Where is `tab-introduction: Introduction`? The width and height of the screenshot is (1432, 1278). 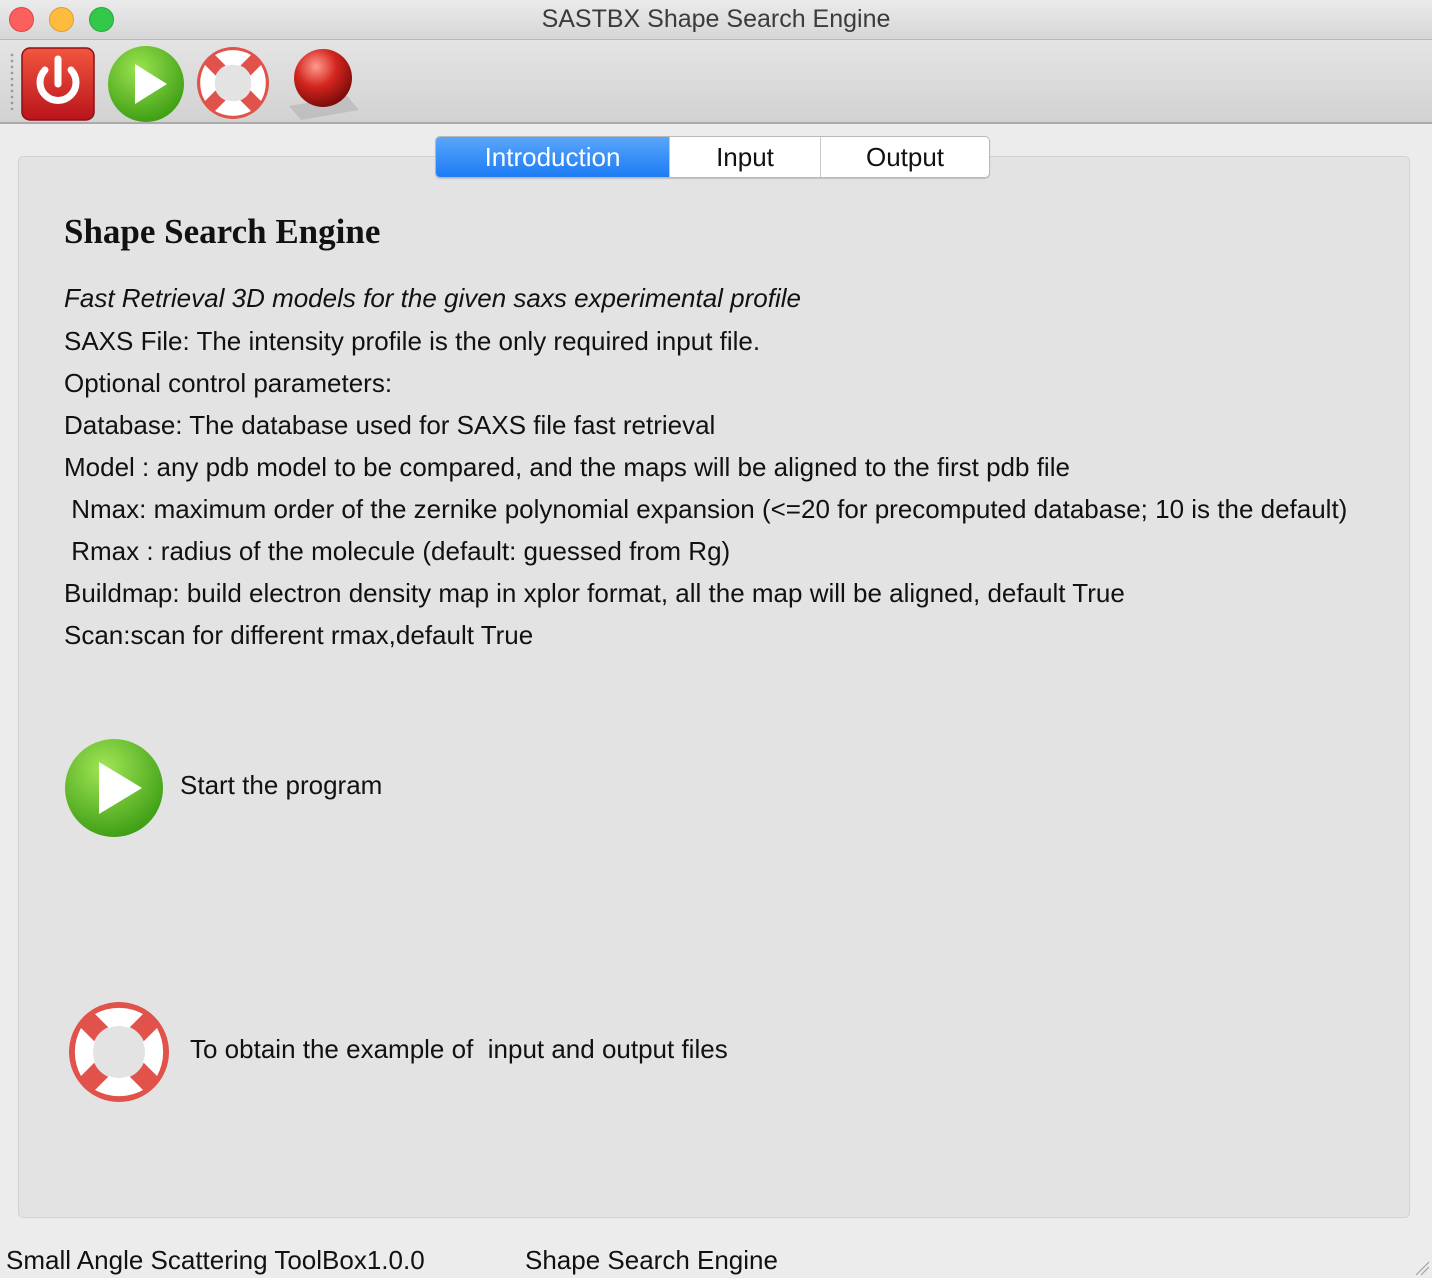
tab-introduction: Introduction is located at coordinates (553, 157).